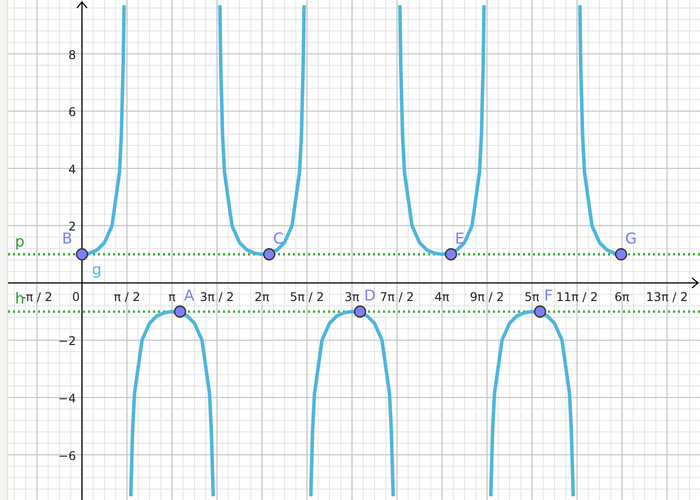 The width and height of the screenshot is (700, 500). Describe the element at coordinates (72, 55) in the screenshot. I see `y-tick-label: 8` at that location.